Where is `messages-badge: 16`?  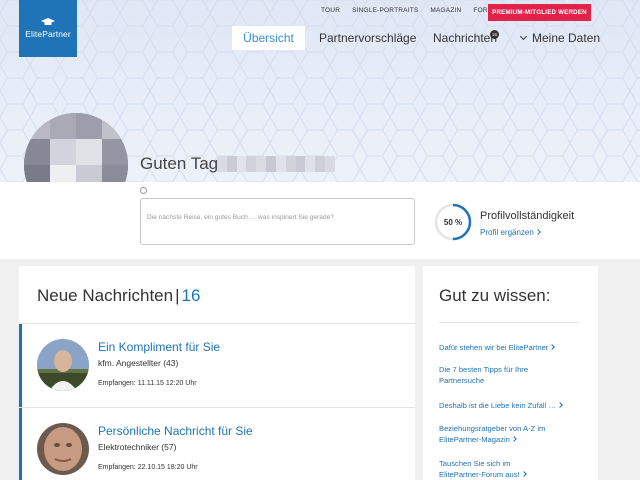
messages-badge: 16 is located at coordinates (494, 34).